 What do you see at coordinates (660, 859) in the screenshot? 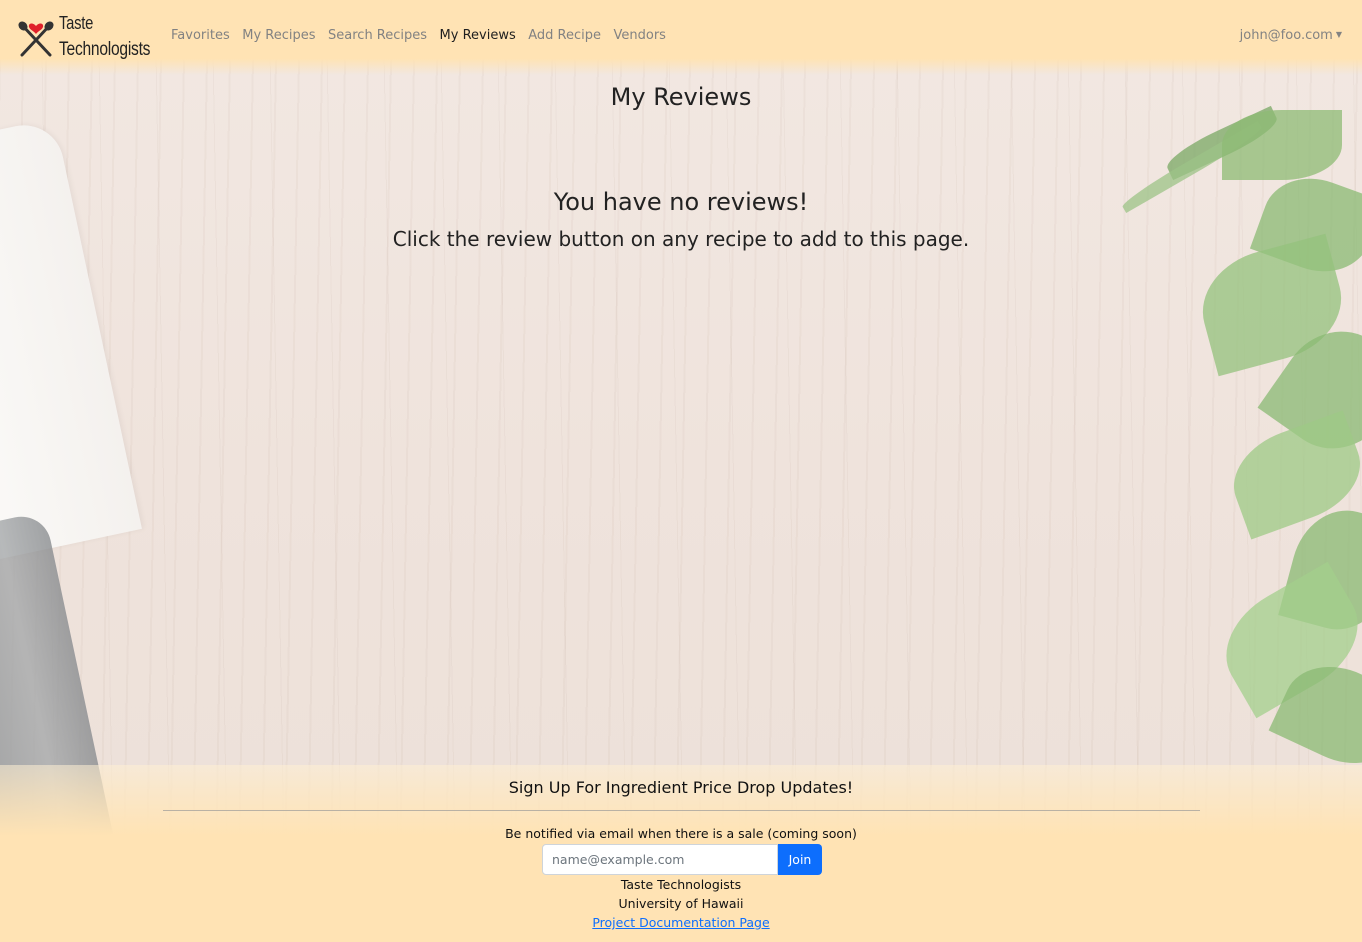
I see `email-input` at bounding box center [660, 859].